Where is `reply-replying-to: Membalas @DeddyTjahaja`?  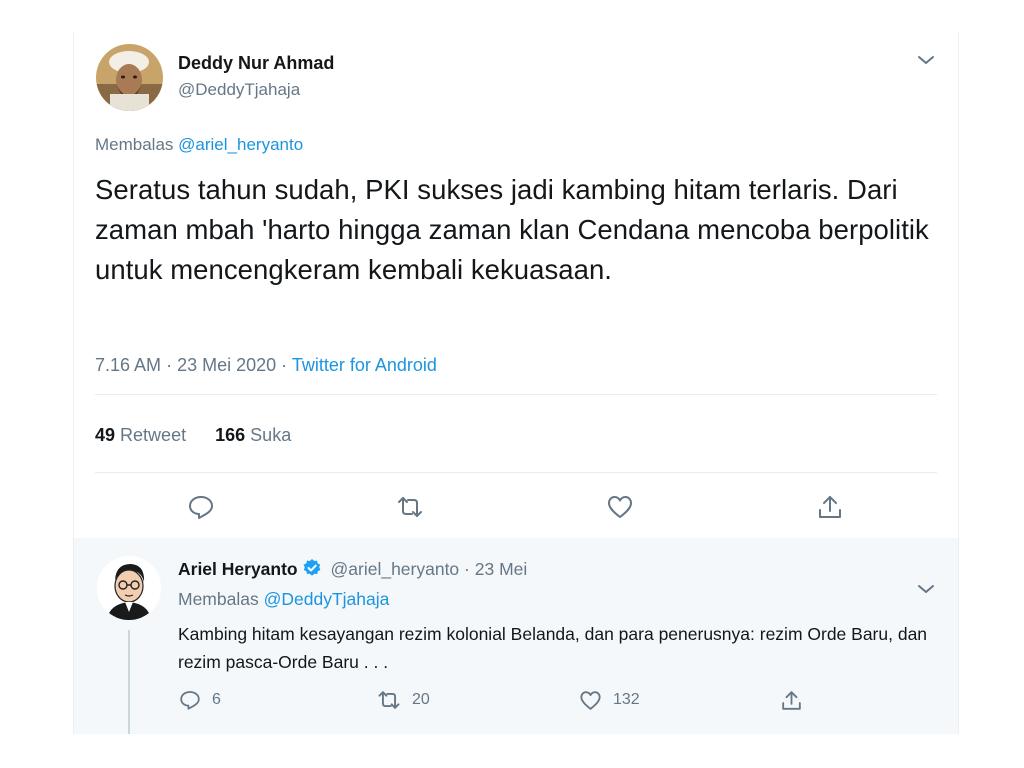 reply-replying-to: Membalas @DeddyTjahaja is located at coordinates (283, 599).